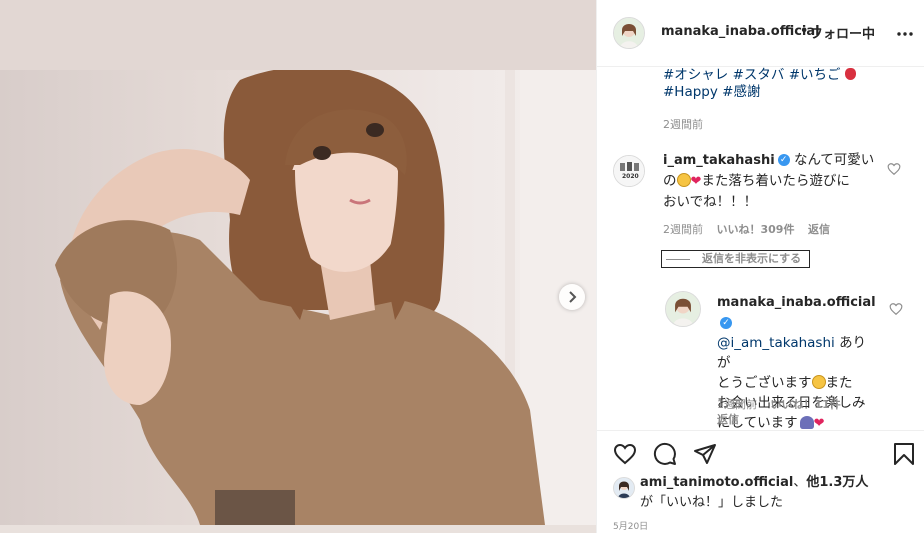  I want to click on comment-text-4: おいでね！！！, so click(710, 202).